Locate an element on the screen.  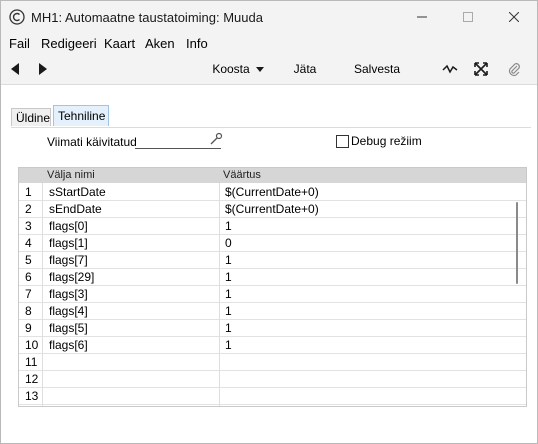
salvesta-button: Salvesta is located at coordinates (377, 69).